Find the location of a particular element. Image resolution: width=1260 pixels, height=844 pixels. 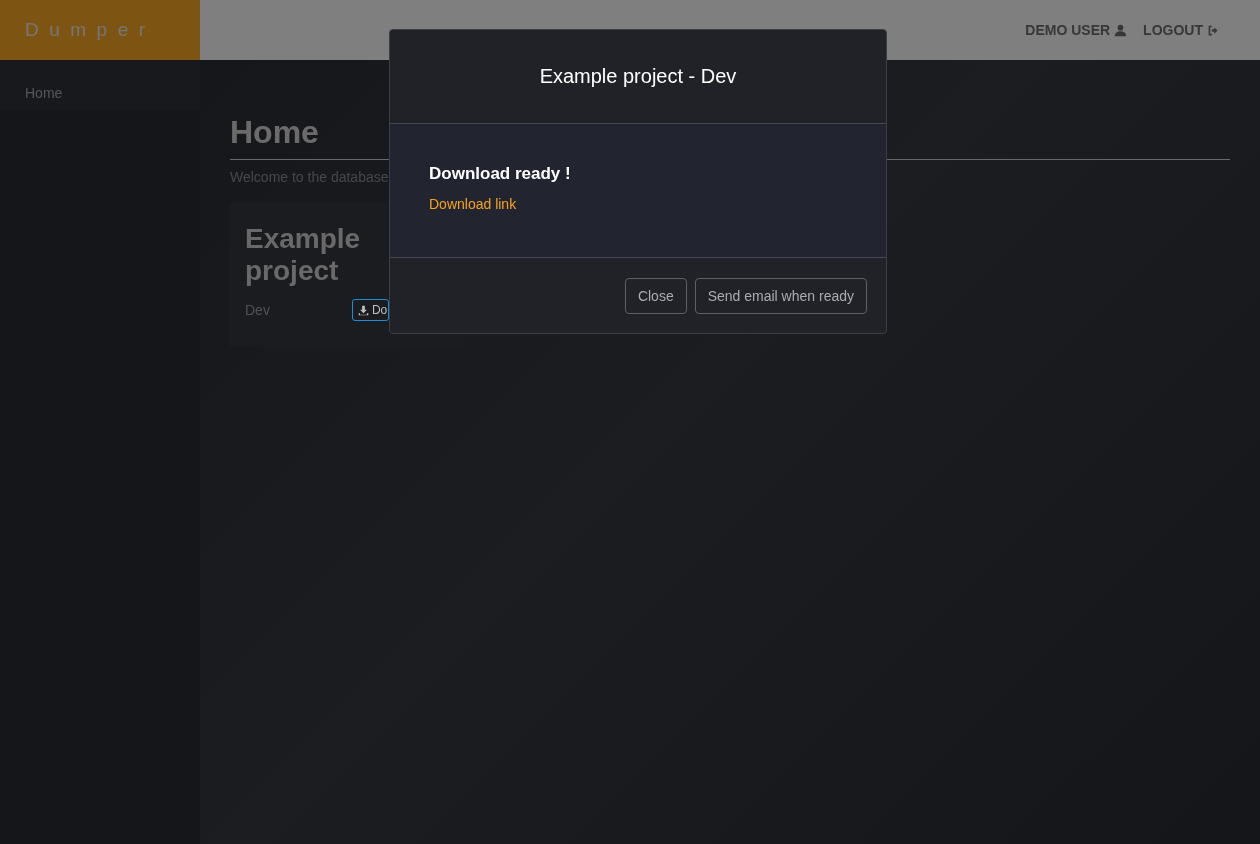

modal-title: Example project - Dev is located at coordinates (638, 76).